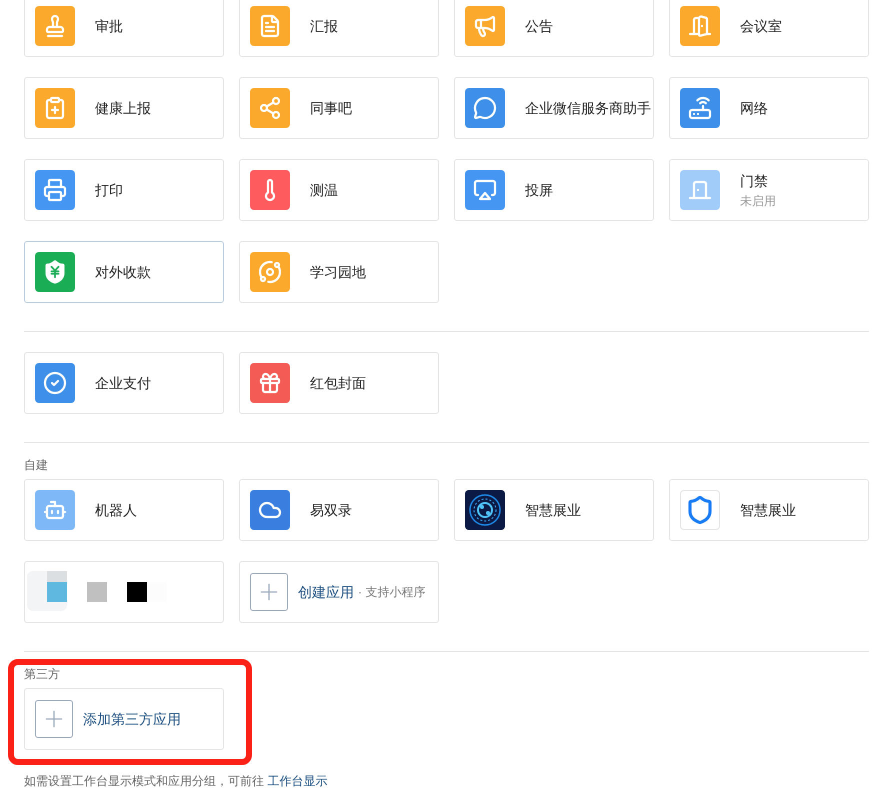 Image resolution: width=893 pixels, height=803 pixels. I want to click on app-card: 机器人, so click(124, 510).